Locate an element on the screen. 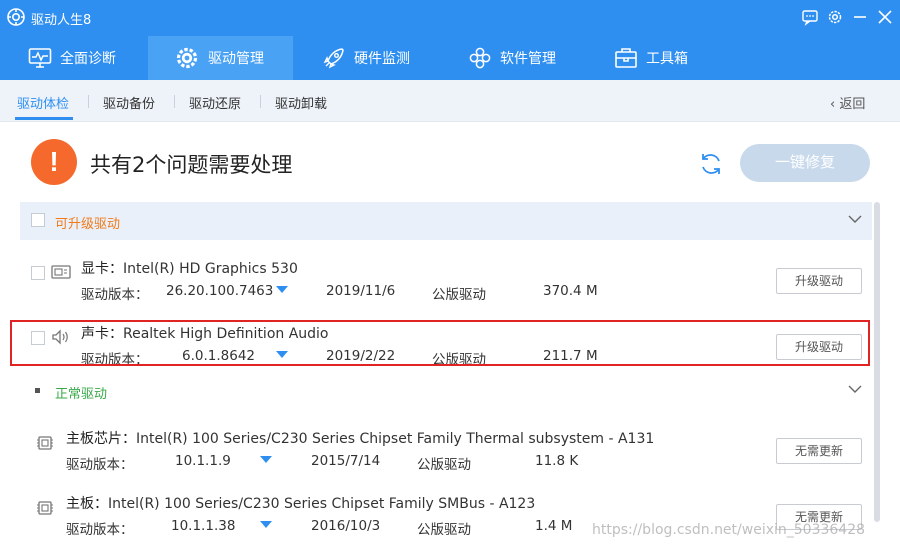  nav-label: 工具箱 is located at coordinates (667, 59).